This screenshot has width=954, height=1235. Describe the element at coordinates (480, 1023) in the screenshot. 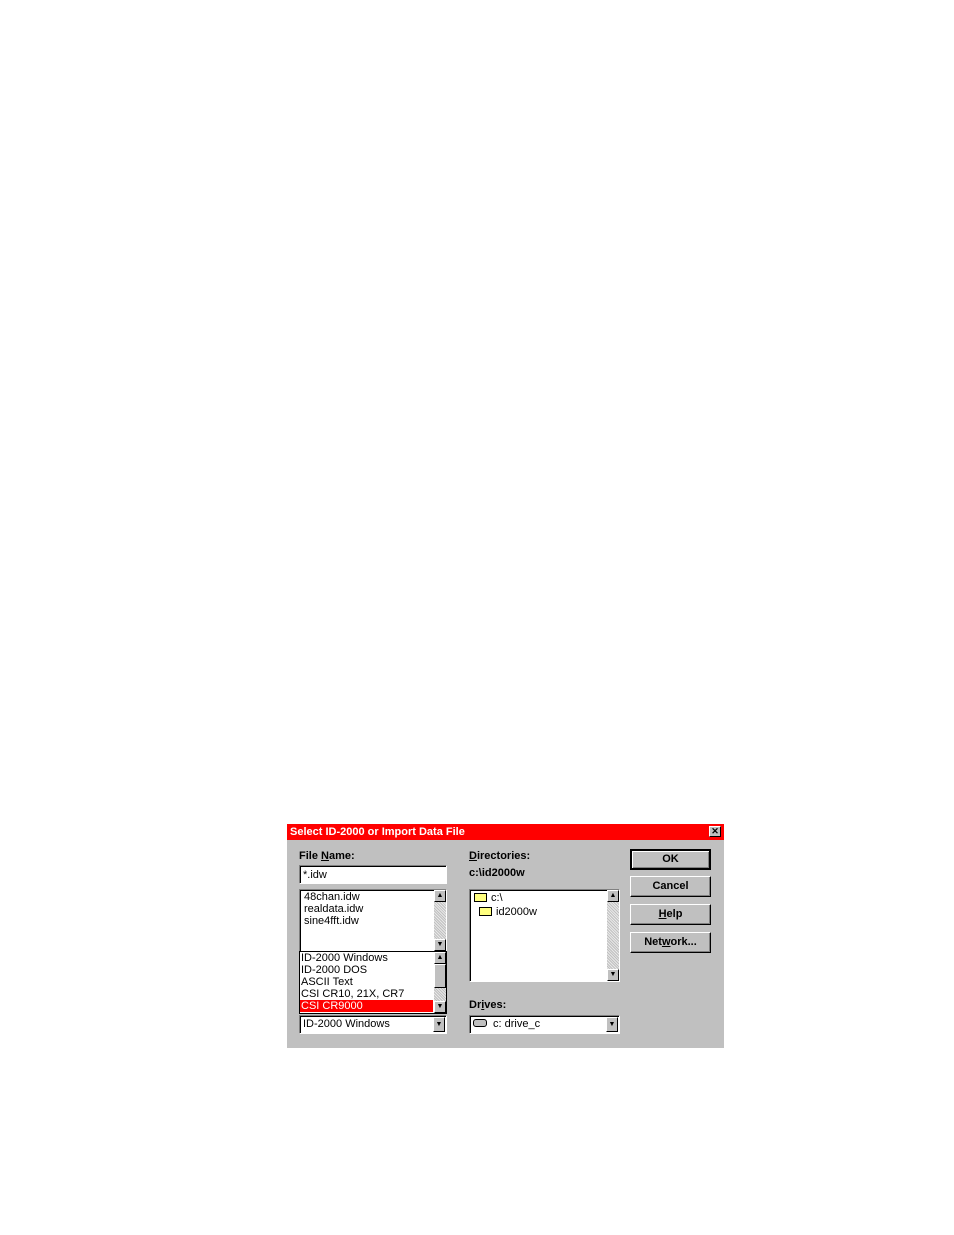

I see `drive-icon` at that location.